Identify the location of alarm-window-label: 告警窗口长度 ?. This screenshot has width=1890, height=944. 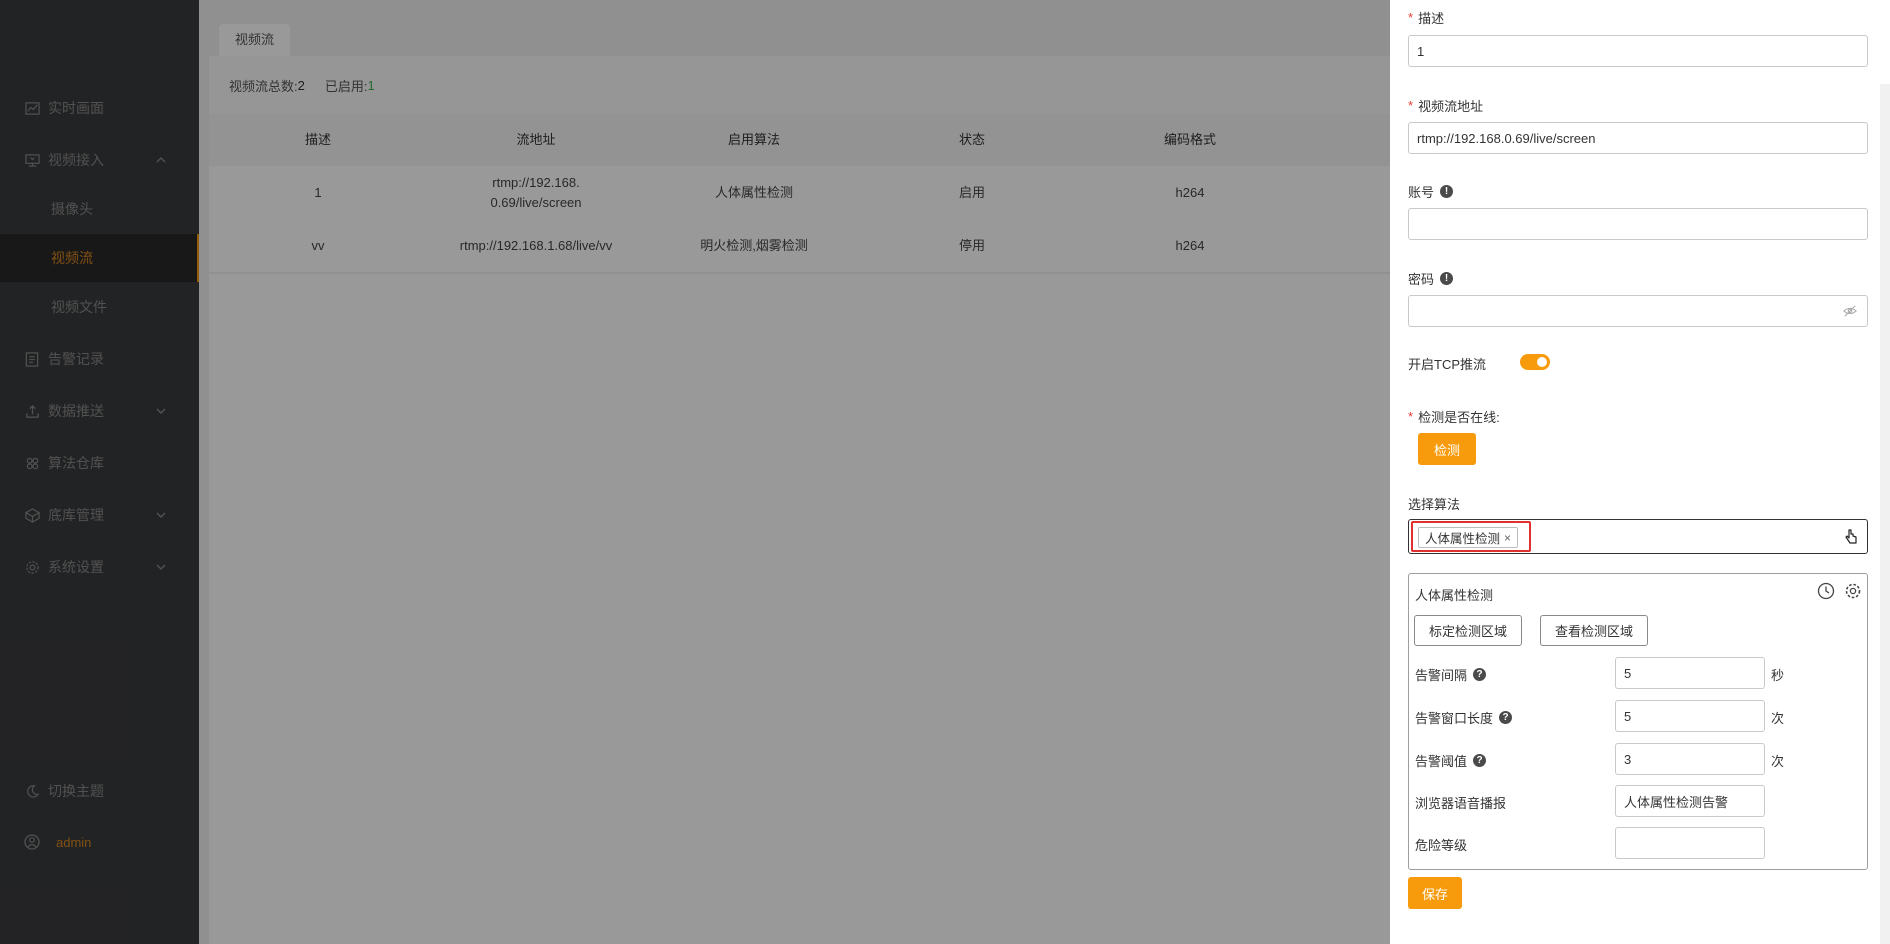
(1464, 717).